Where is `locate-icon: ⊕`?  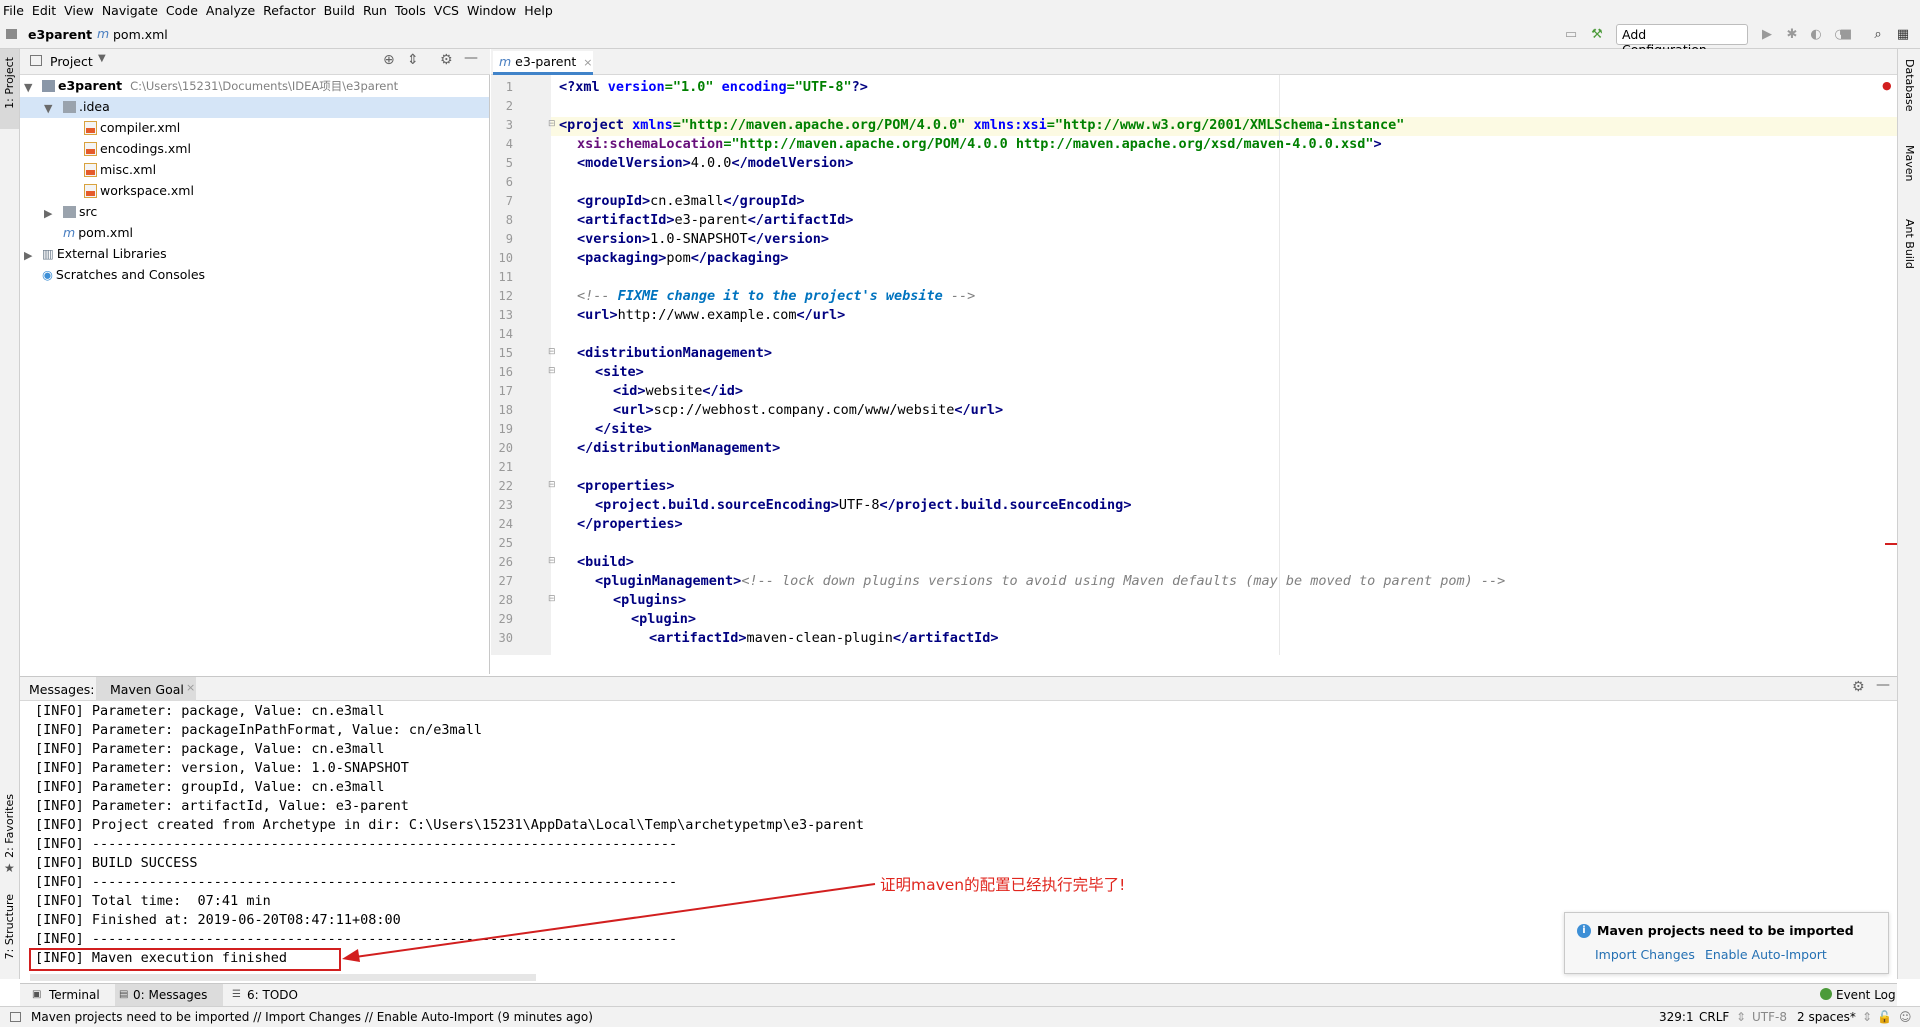 locate-icon: ⊕ is located at coordinates (389, 60).